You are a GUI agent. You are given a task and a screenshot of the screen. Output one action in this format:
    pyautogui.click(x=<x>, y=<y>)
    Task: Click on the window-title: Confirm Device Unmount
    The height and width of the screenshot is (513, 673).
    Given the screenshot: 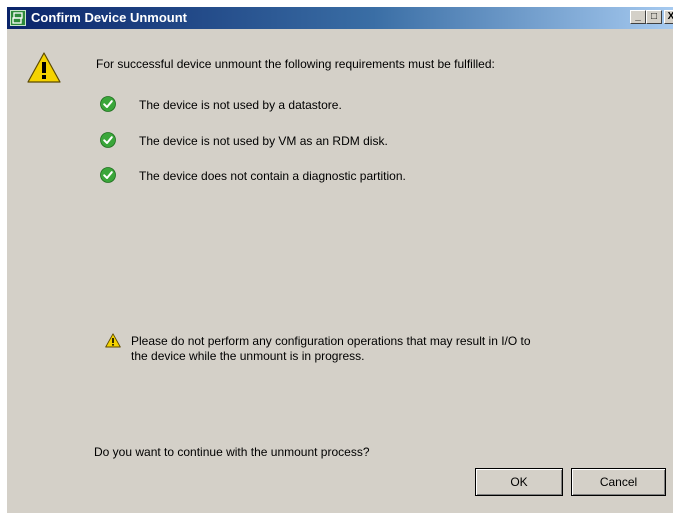 What is the action you would take?
    pyautogui.click(x=109, y=17)
    